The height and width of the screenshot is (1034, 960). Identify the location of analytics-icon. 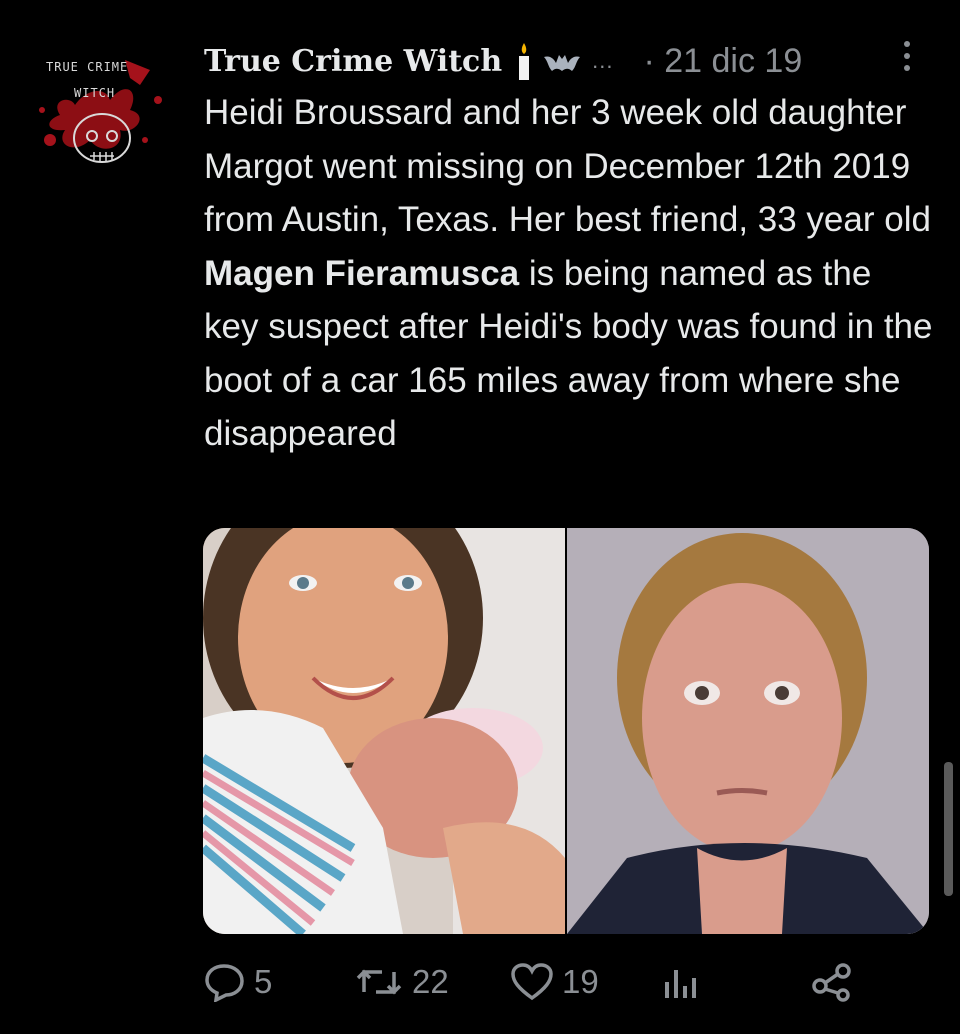
(680, 984).